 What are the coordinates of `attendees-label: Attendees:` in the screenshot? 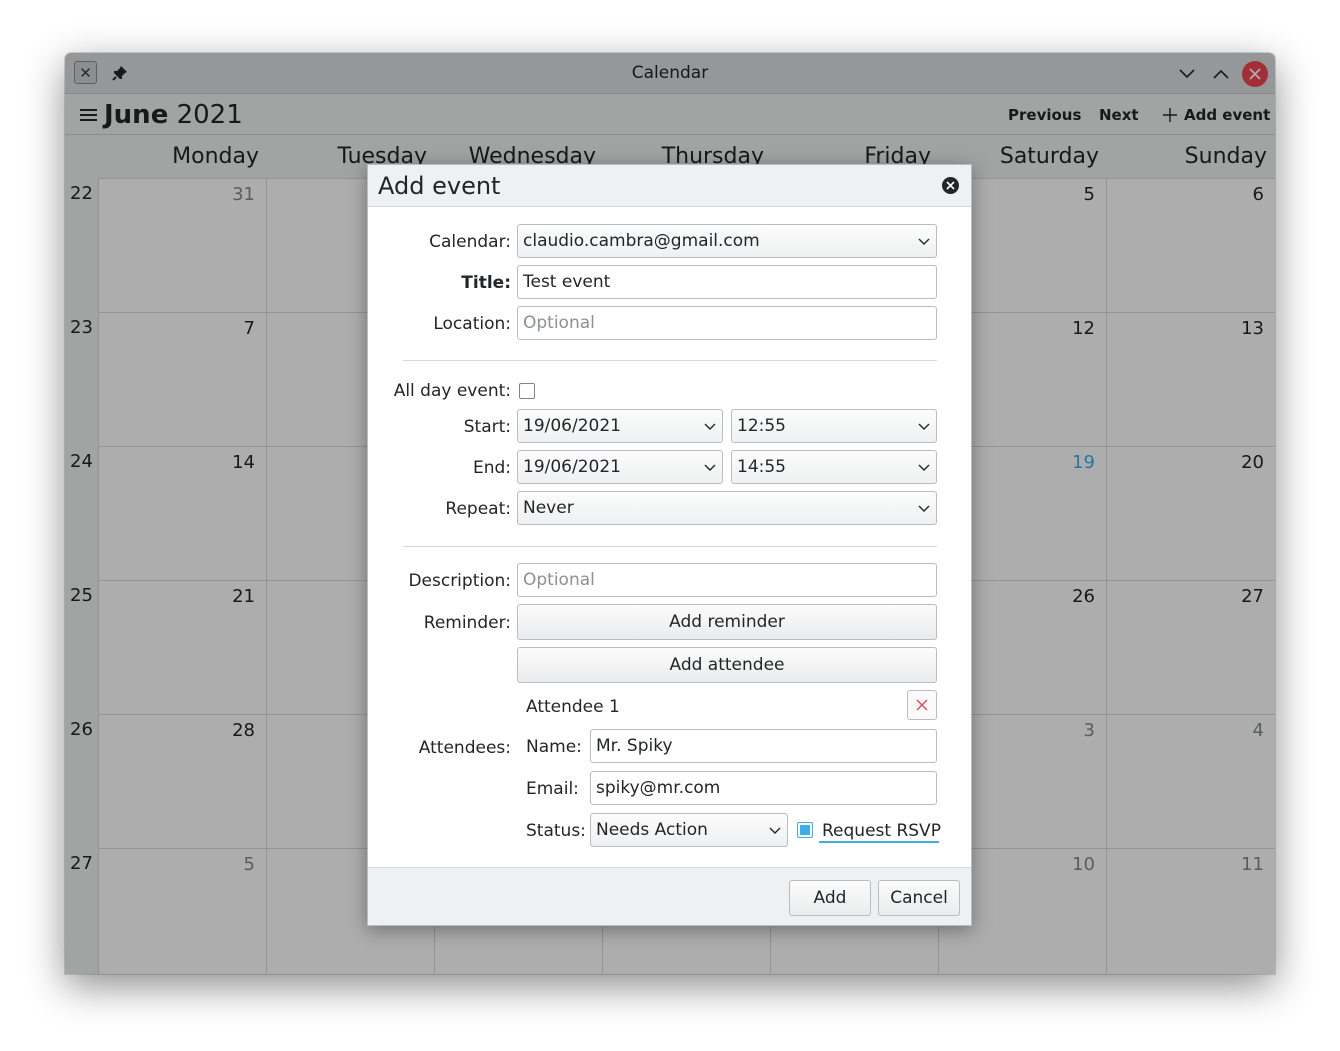 It's located at (464, 748).